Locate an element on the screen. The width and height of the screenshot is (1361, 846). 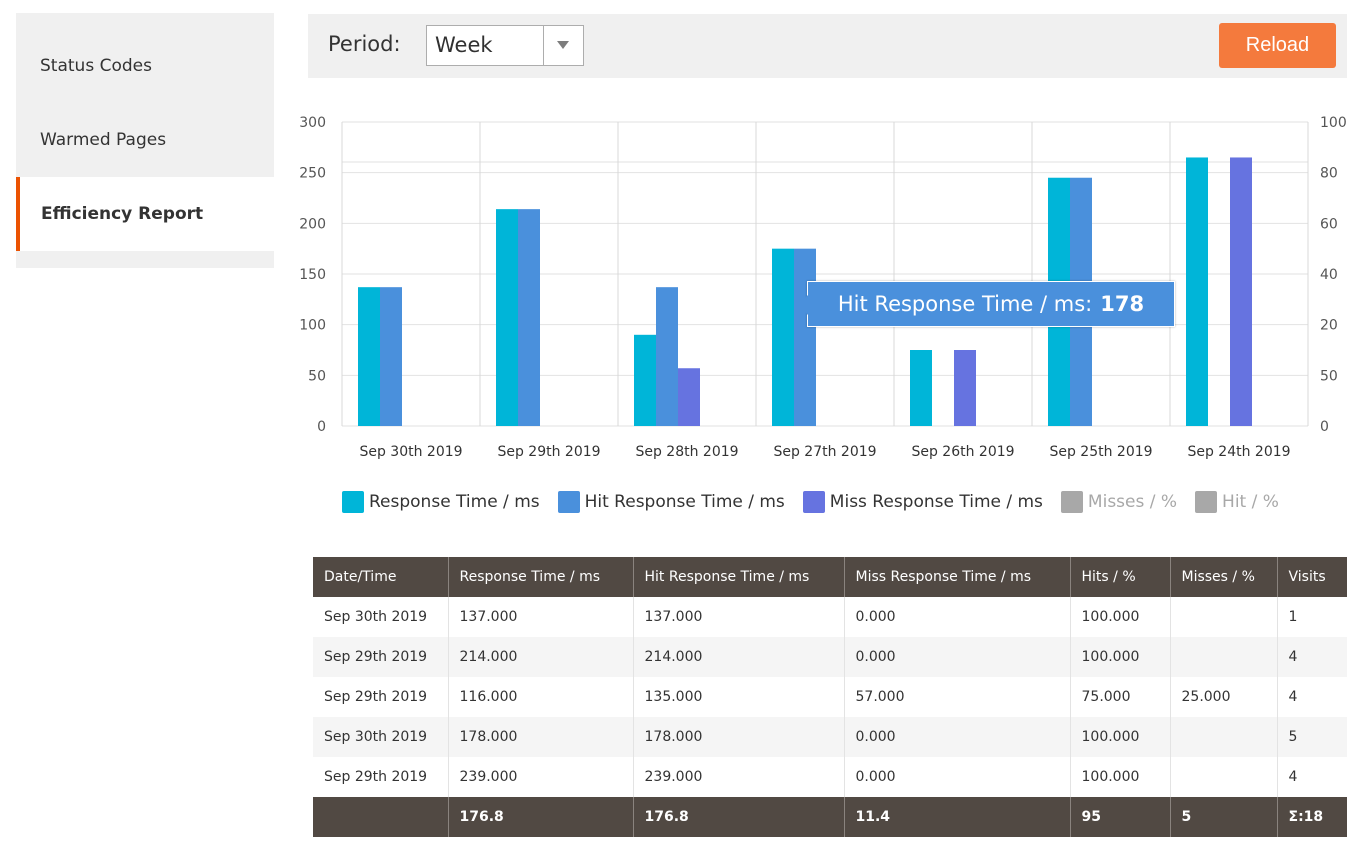
y-axis-left-tick-label: 100 is located at coordinates (312, 326).